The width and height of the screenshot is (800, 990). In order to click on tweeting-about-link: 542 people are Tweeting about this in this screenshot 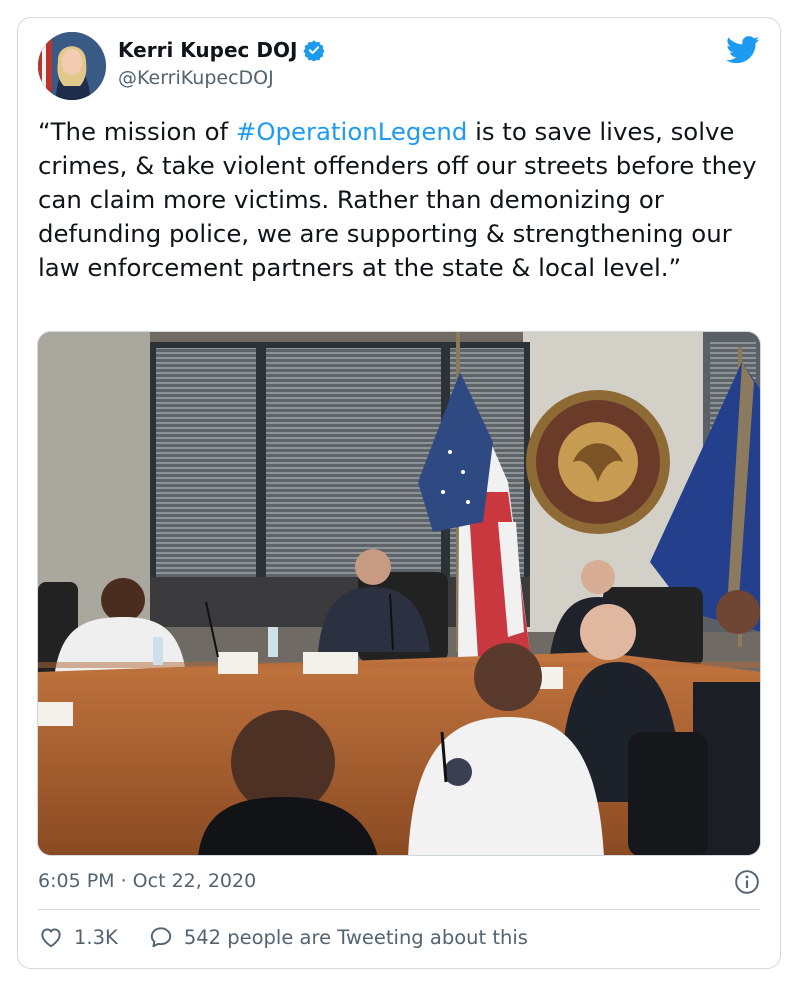, I will do `click(338, 937)`.